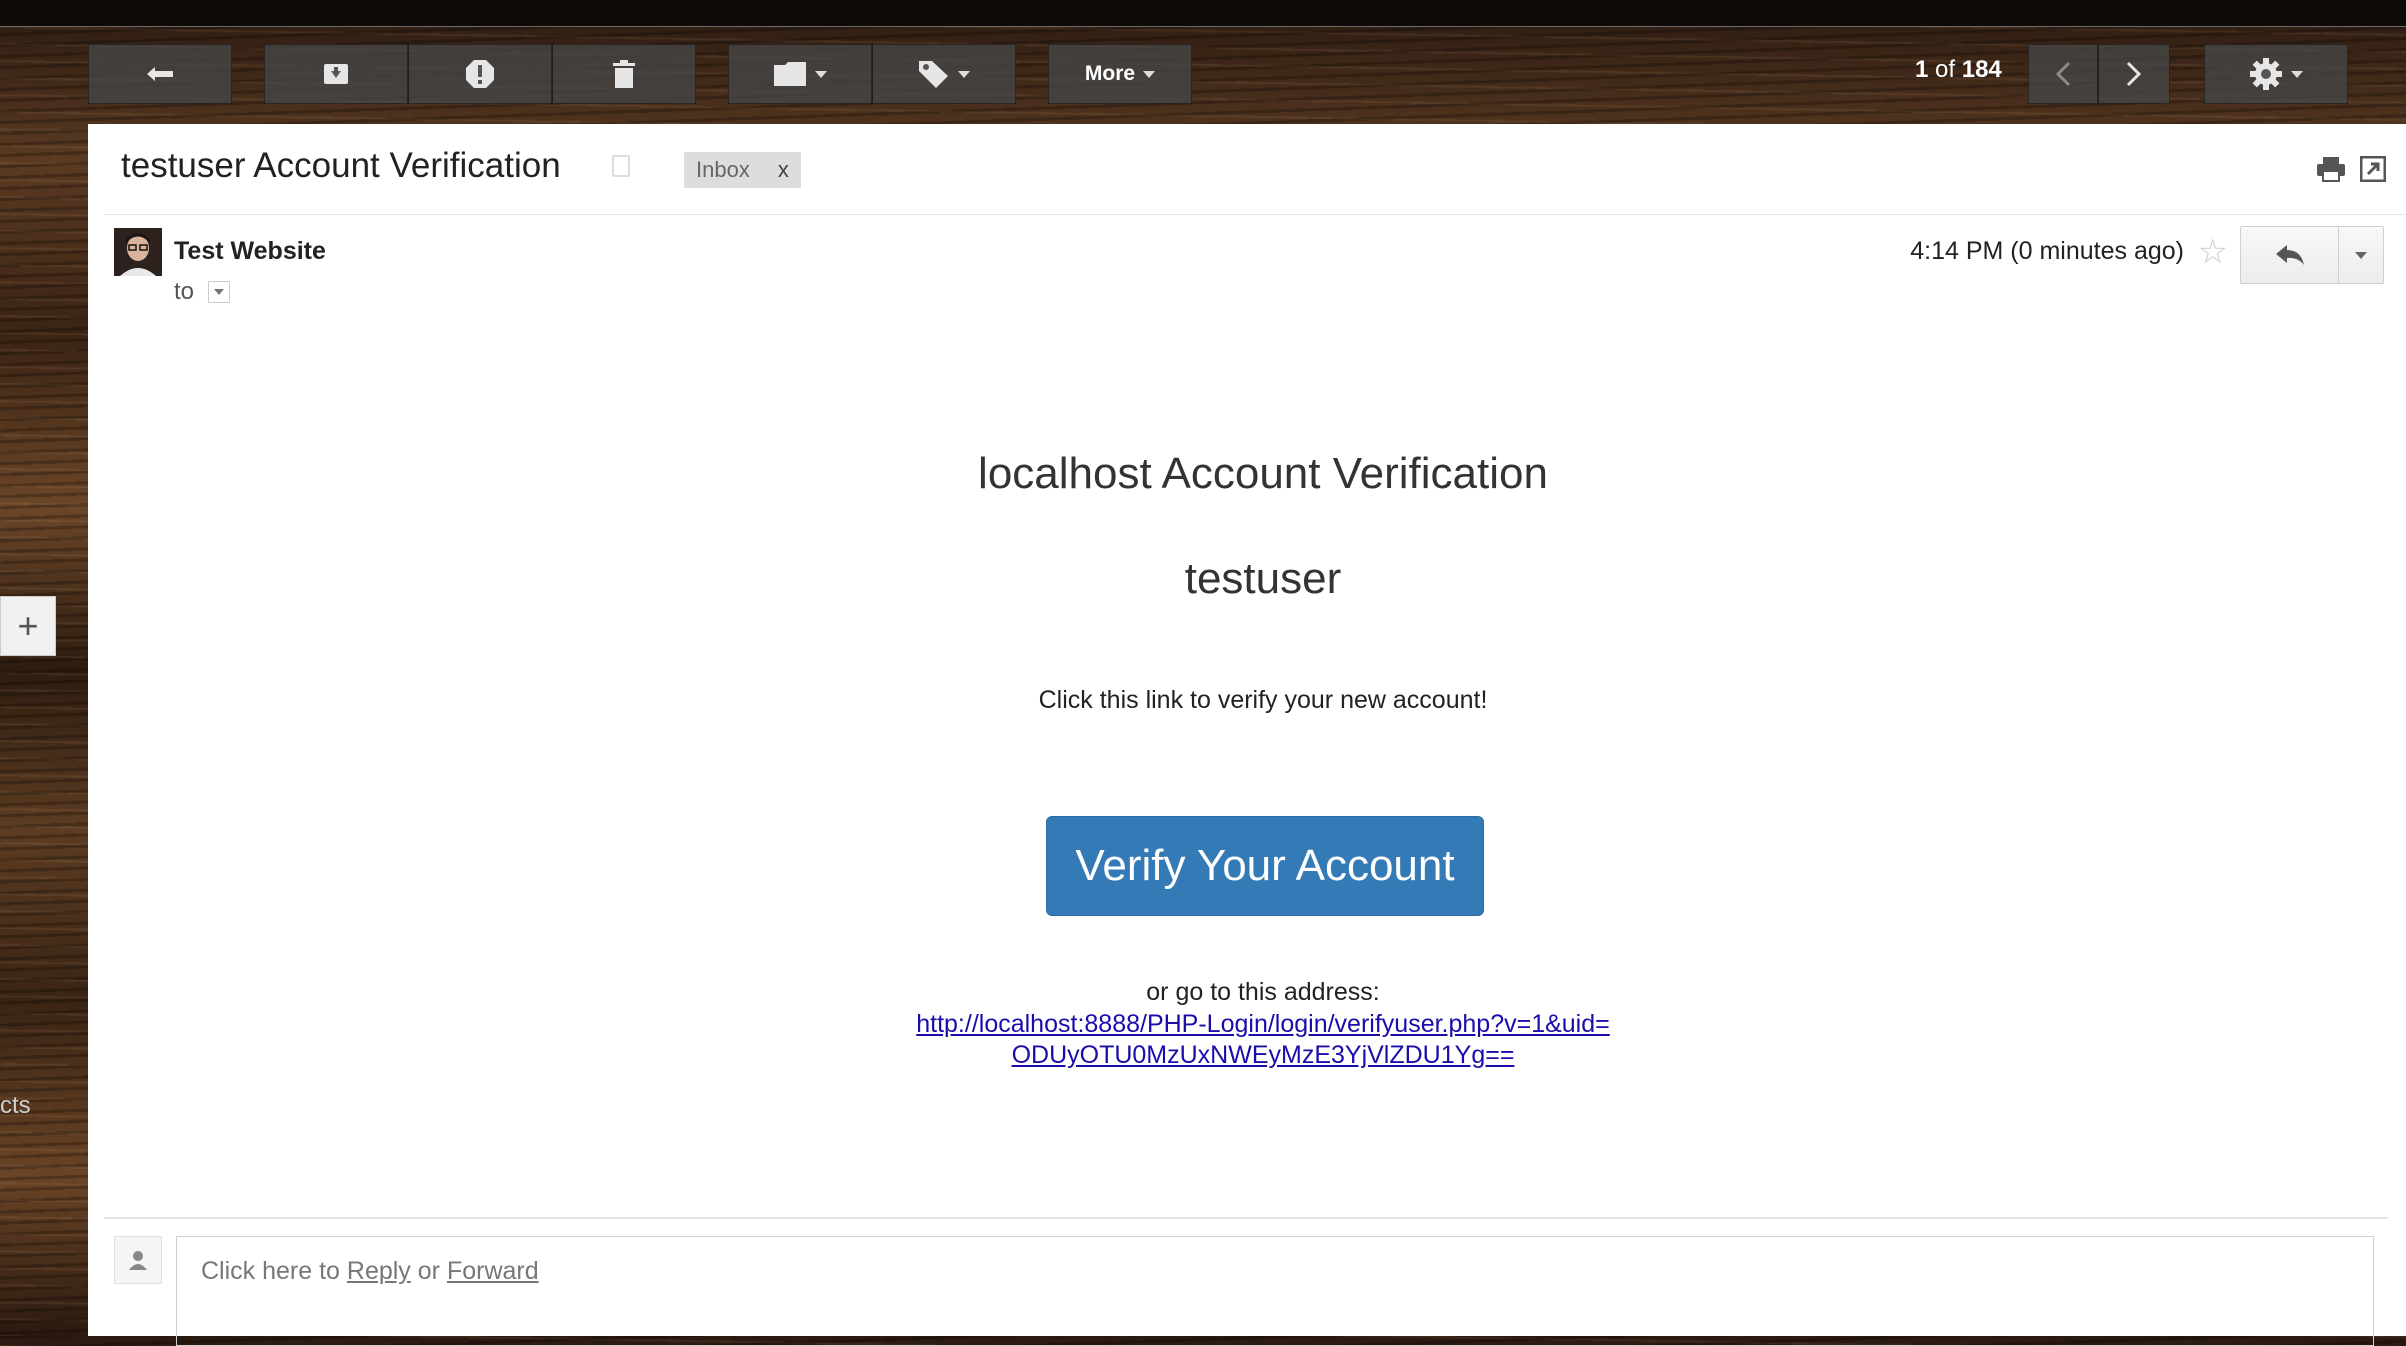 The width and height of the screenshot is (2406, 1346). What do you see at coordinates (1263, 578) in the screenshot?
I see `body-username: testuser` at bounding box center [1263, 578].